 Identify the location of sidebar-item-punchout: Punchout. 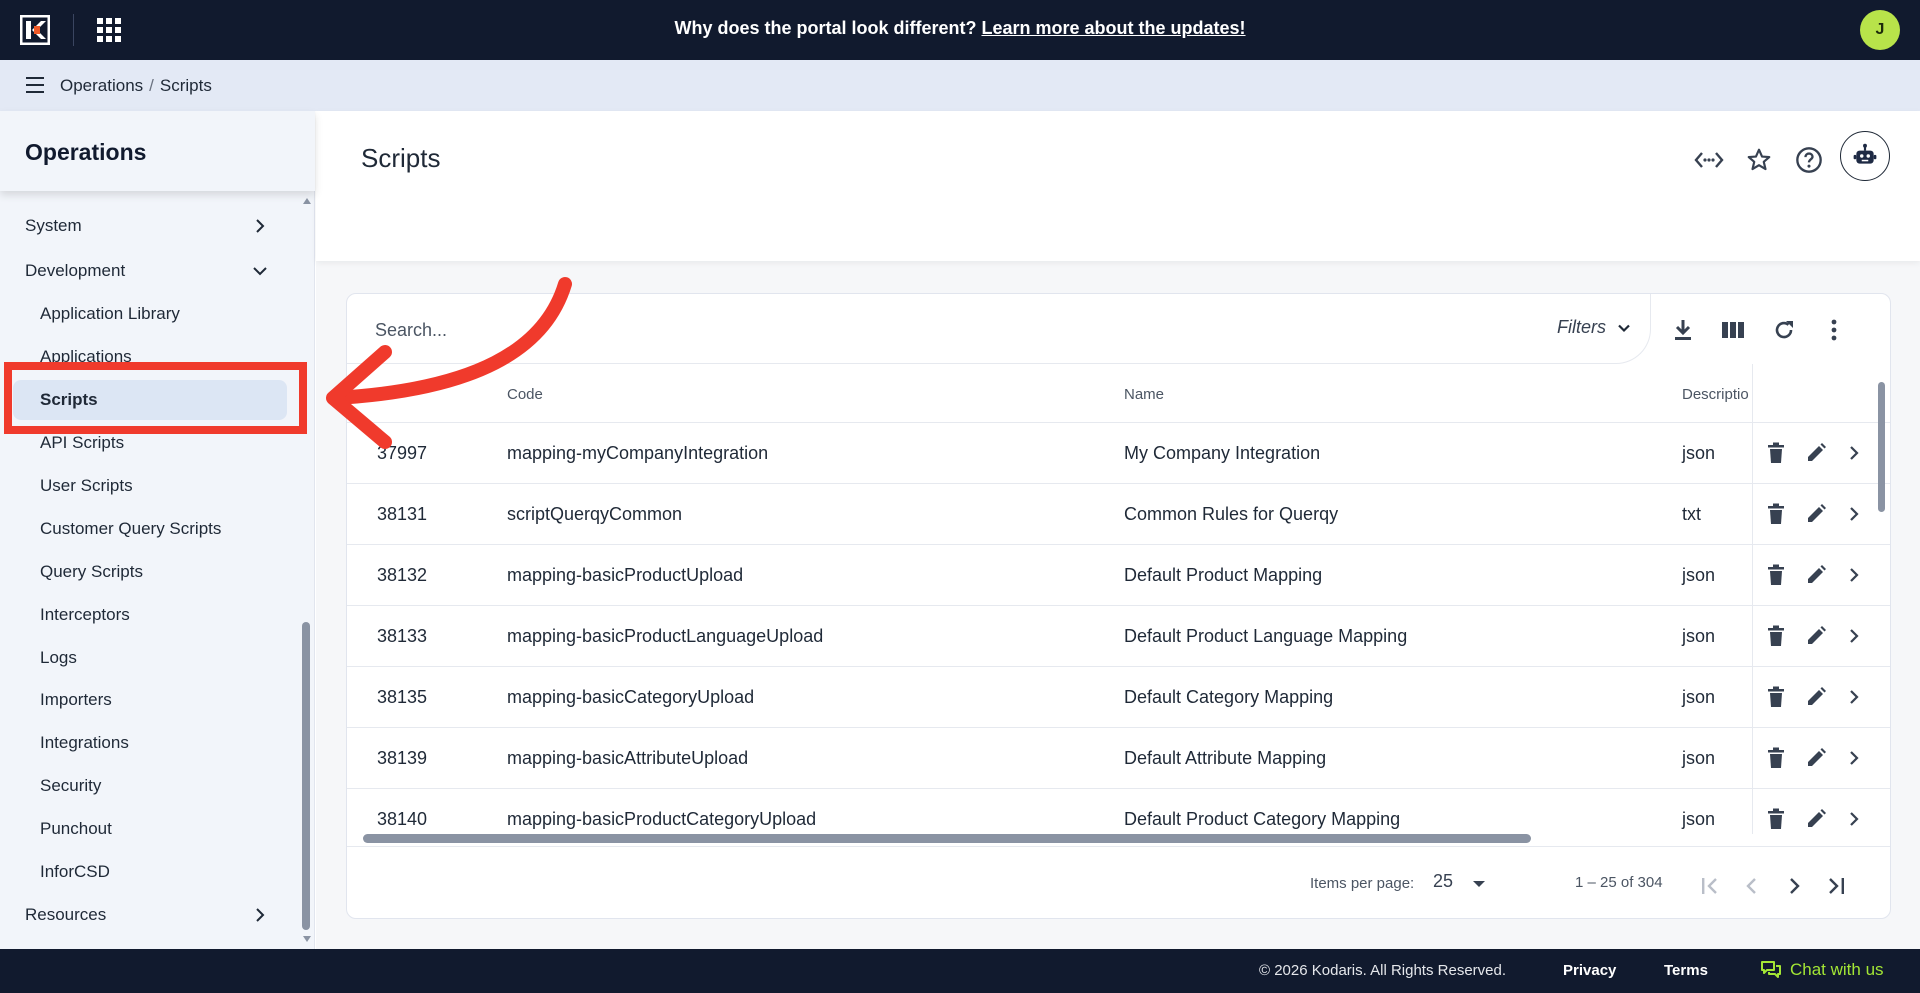
(150, 829).